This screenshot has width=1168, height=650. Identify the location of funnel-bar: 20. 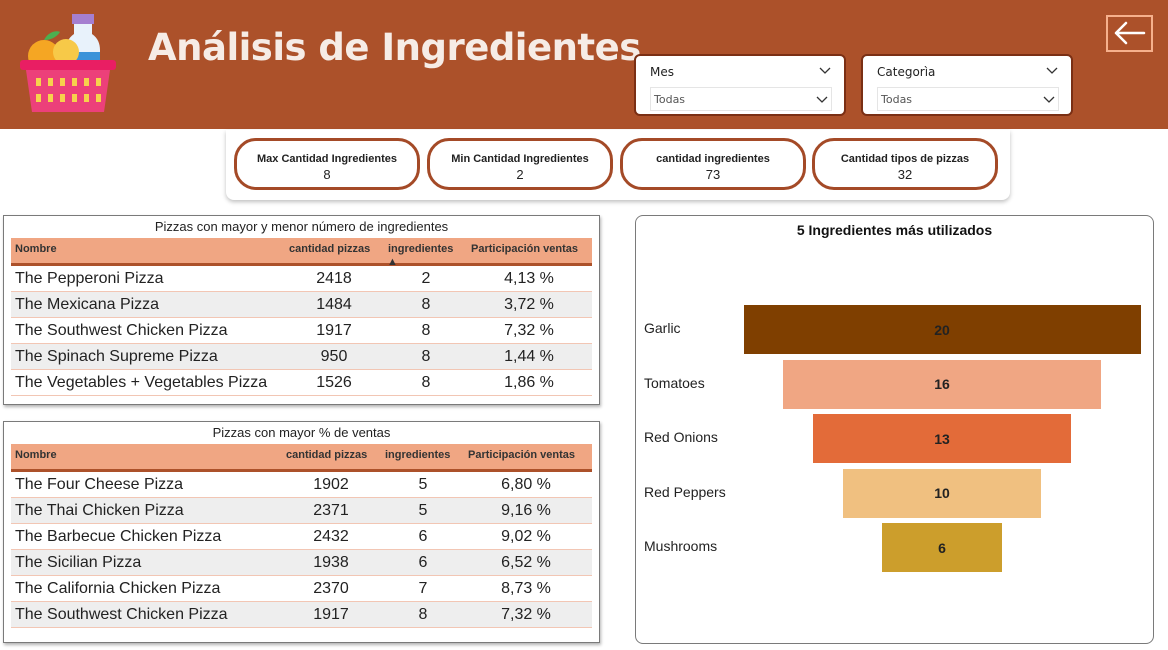
(942, 329).